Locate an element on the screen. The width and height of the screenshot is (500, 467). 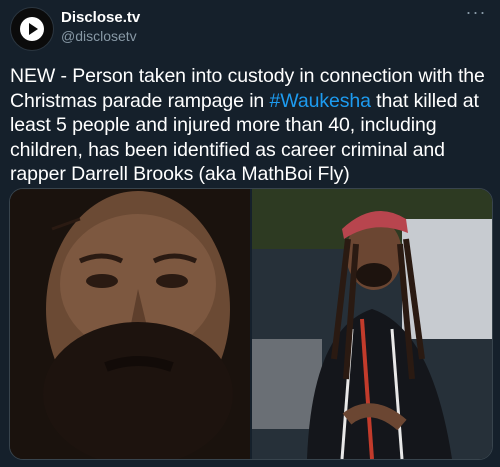
account-name: Disclose.tv is located at coordinates (100, 17).